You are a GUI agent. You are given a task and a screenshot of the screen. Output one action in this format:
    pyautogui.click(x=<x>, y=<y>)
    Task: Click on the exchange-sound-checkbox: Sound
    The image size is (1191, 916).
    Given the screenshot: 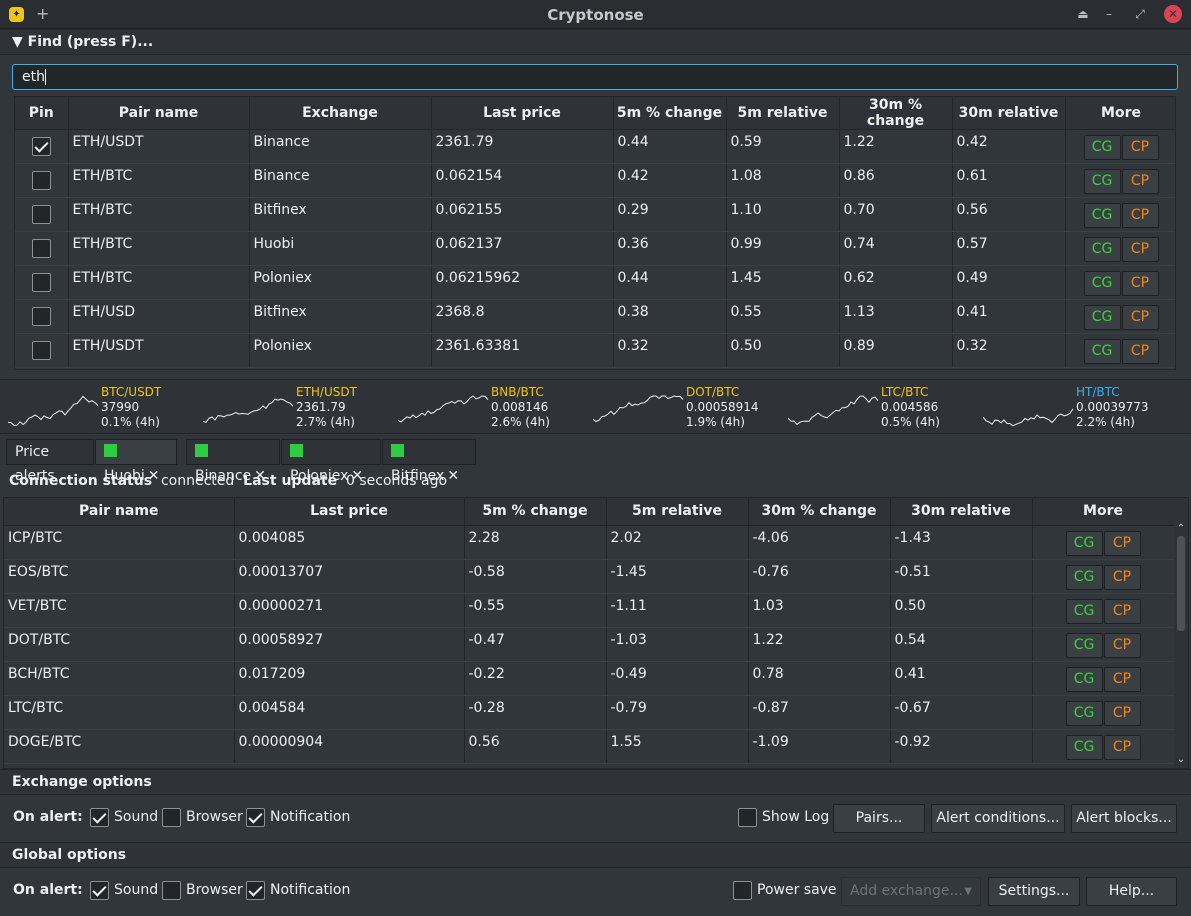 What is the action you would take?
    pyautogui.click(x=124, y=817)
    